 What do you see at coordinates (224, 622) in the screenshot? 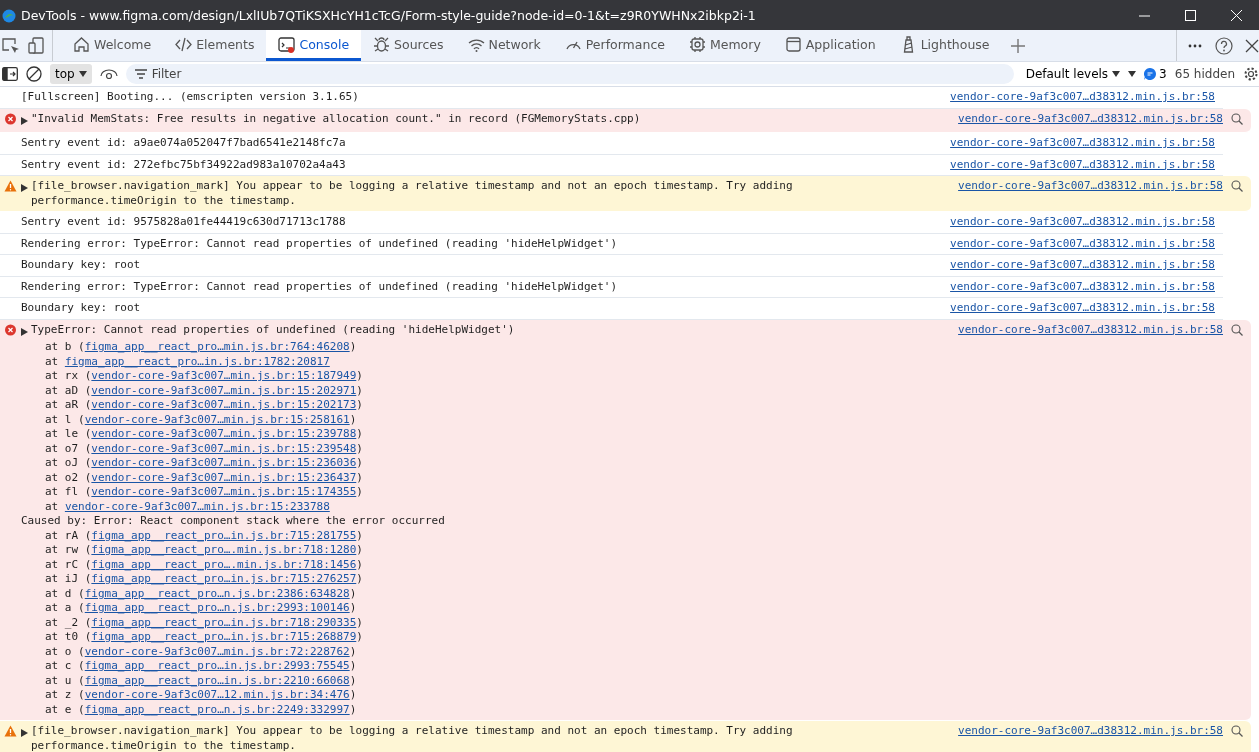
I see `source-link: figma_app__react_pro…in.js.br:718:290335` at bounding box center [224, 622].